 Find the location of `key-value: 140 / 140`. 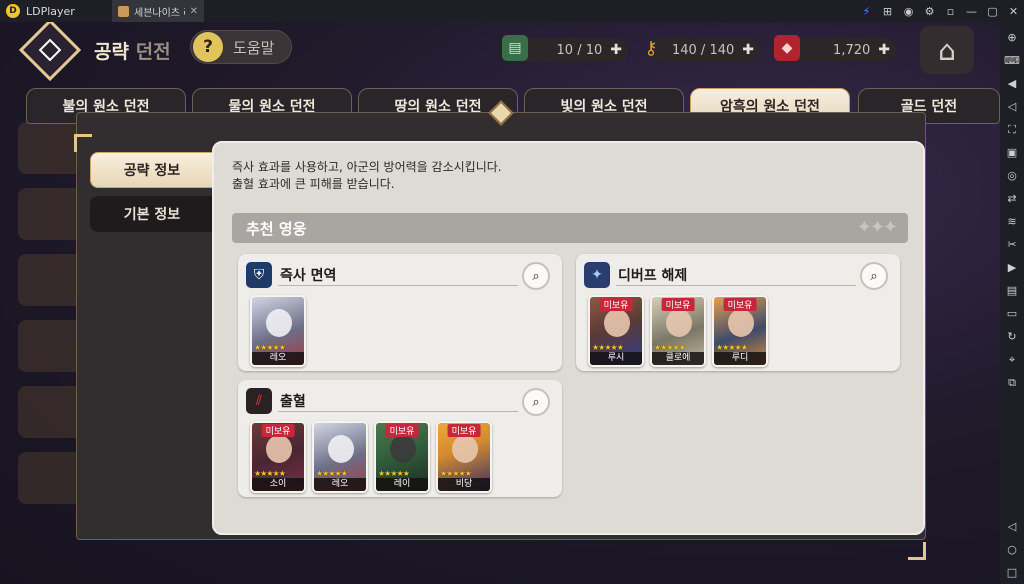

key-value: 140 / 140 is located at coordinates (703, 50).